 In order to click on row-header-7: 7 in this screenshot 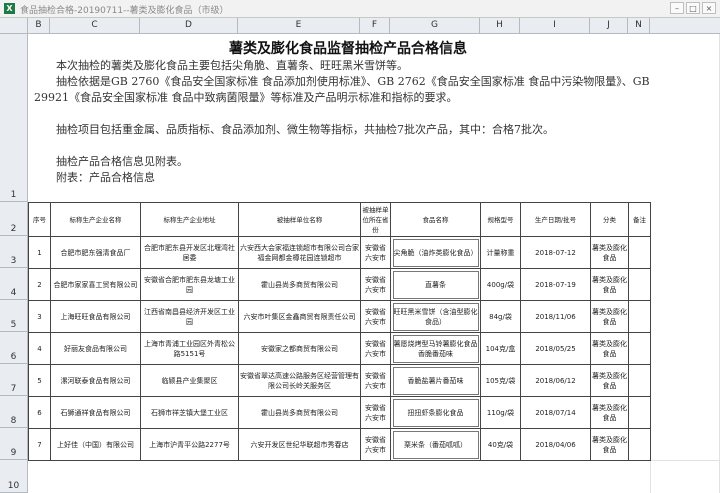, I will do `click(14, 380)`.